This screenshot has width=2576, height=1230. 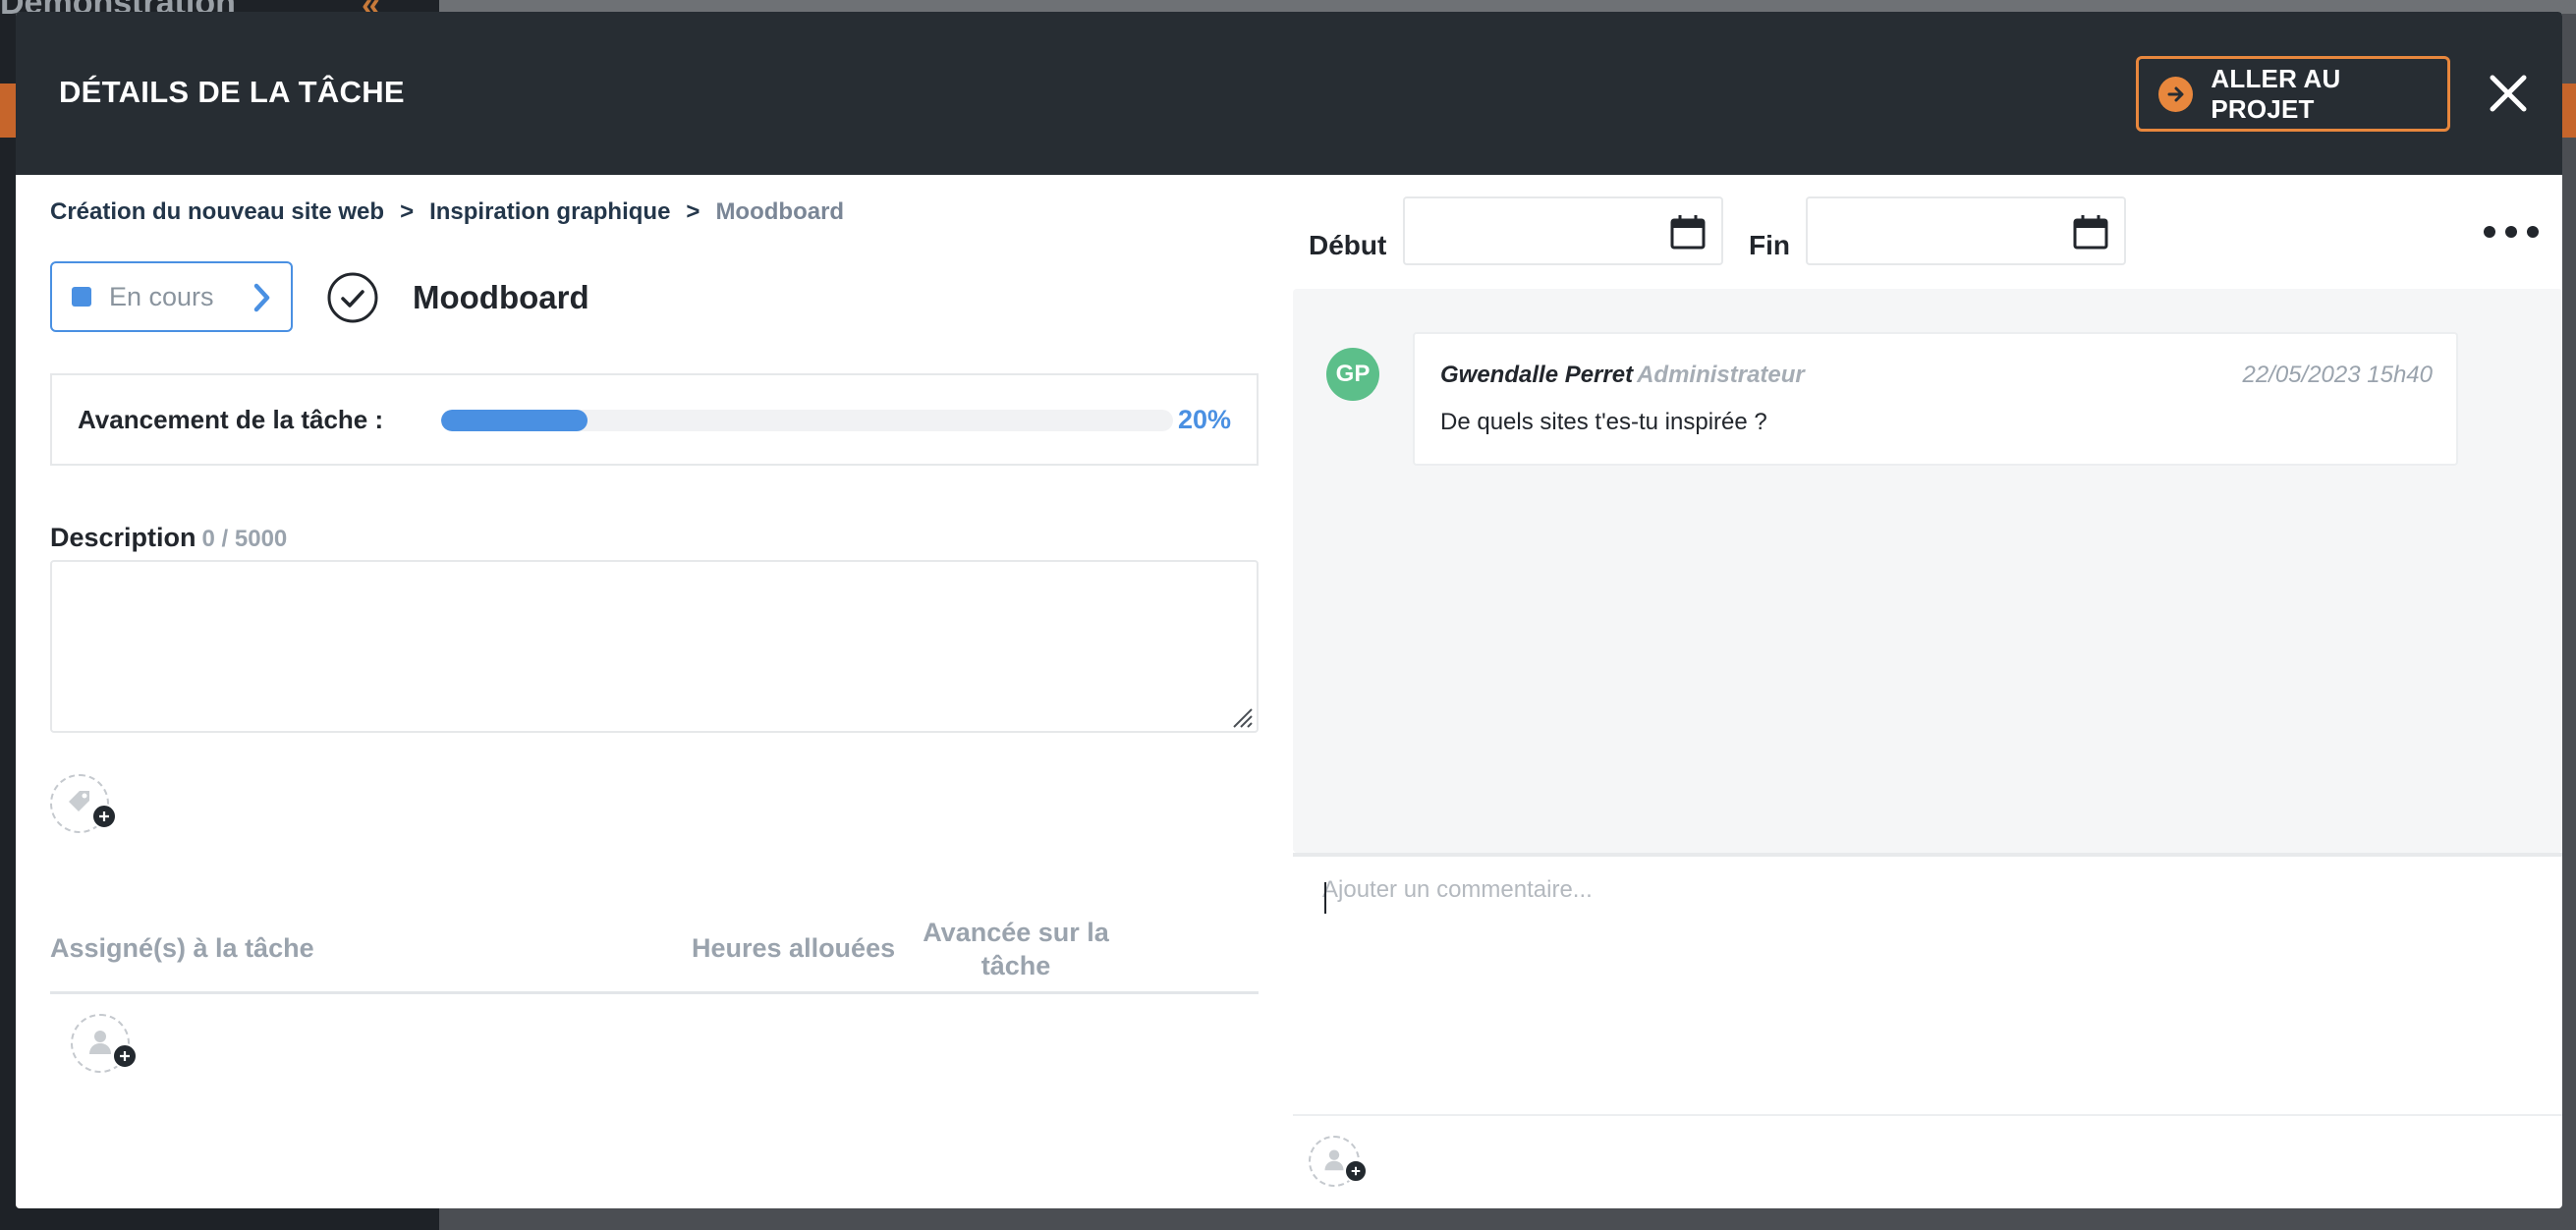 What do you see at coordinates (100, 1044) in the screenshot?
I see `user-icon` at bounding box center [100, 1044].